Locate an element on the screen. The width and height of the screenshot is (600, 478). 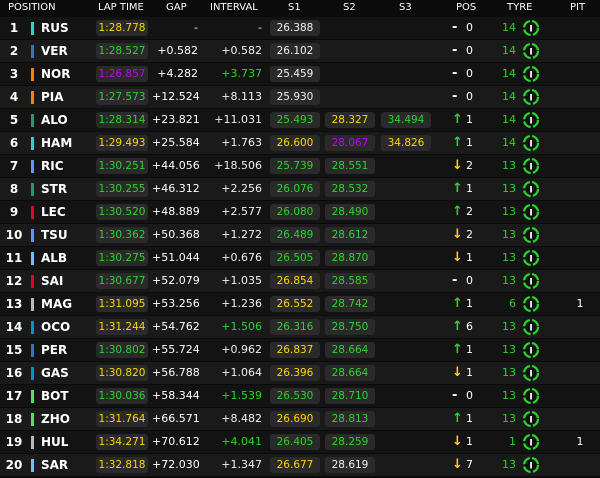
interval-value: +0.582 is located at coordinates (241, 50).